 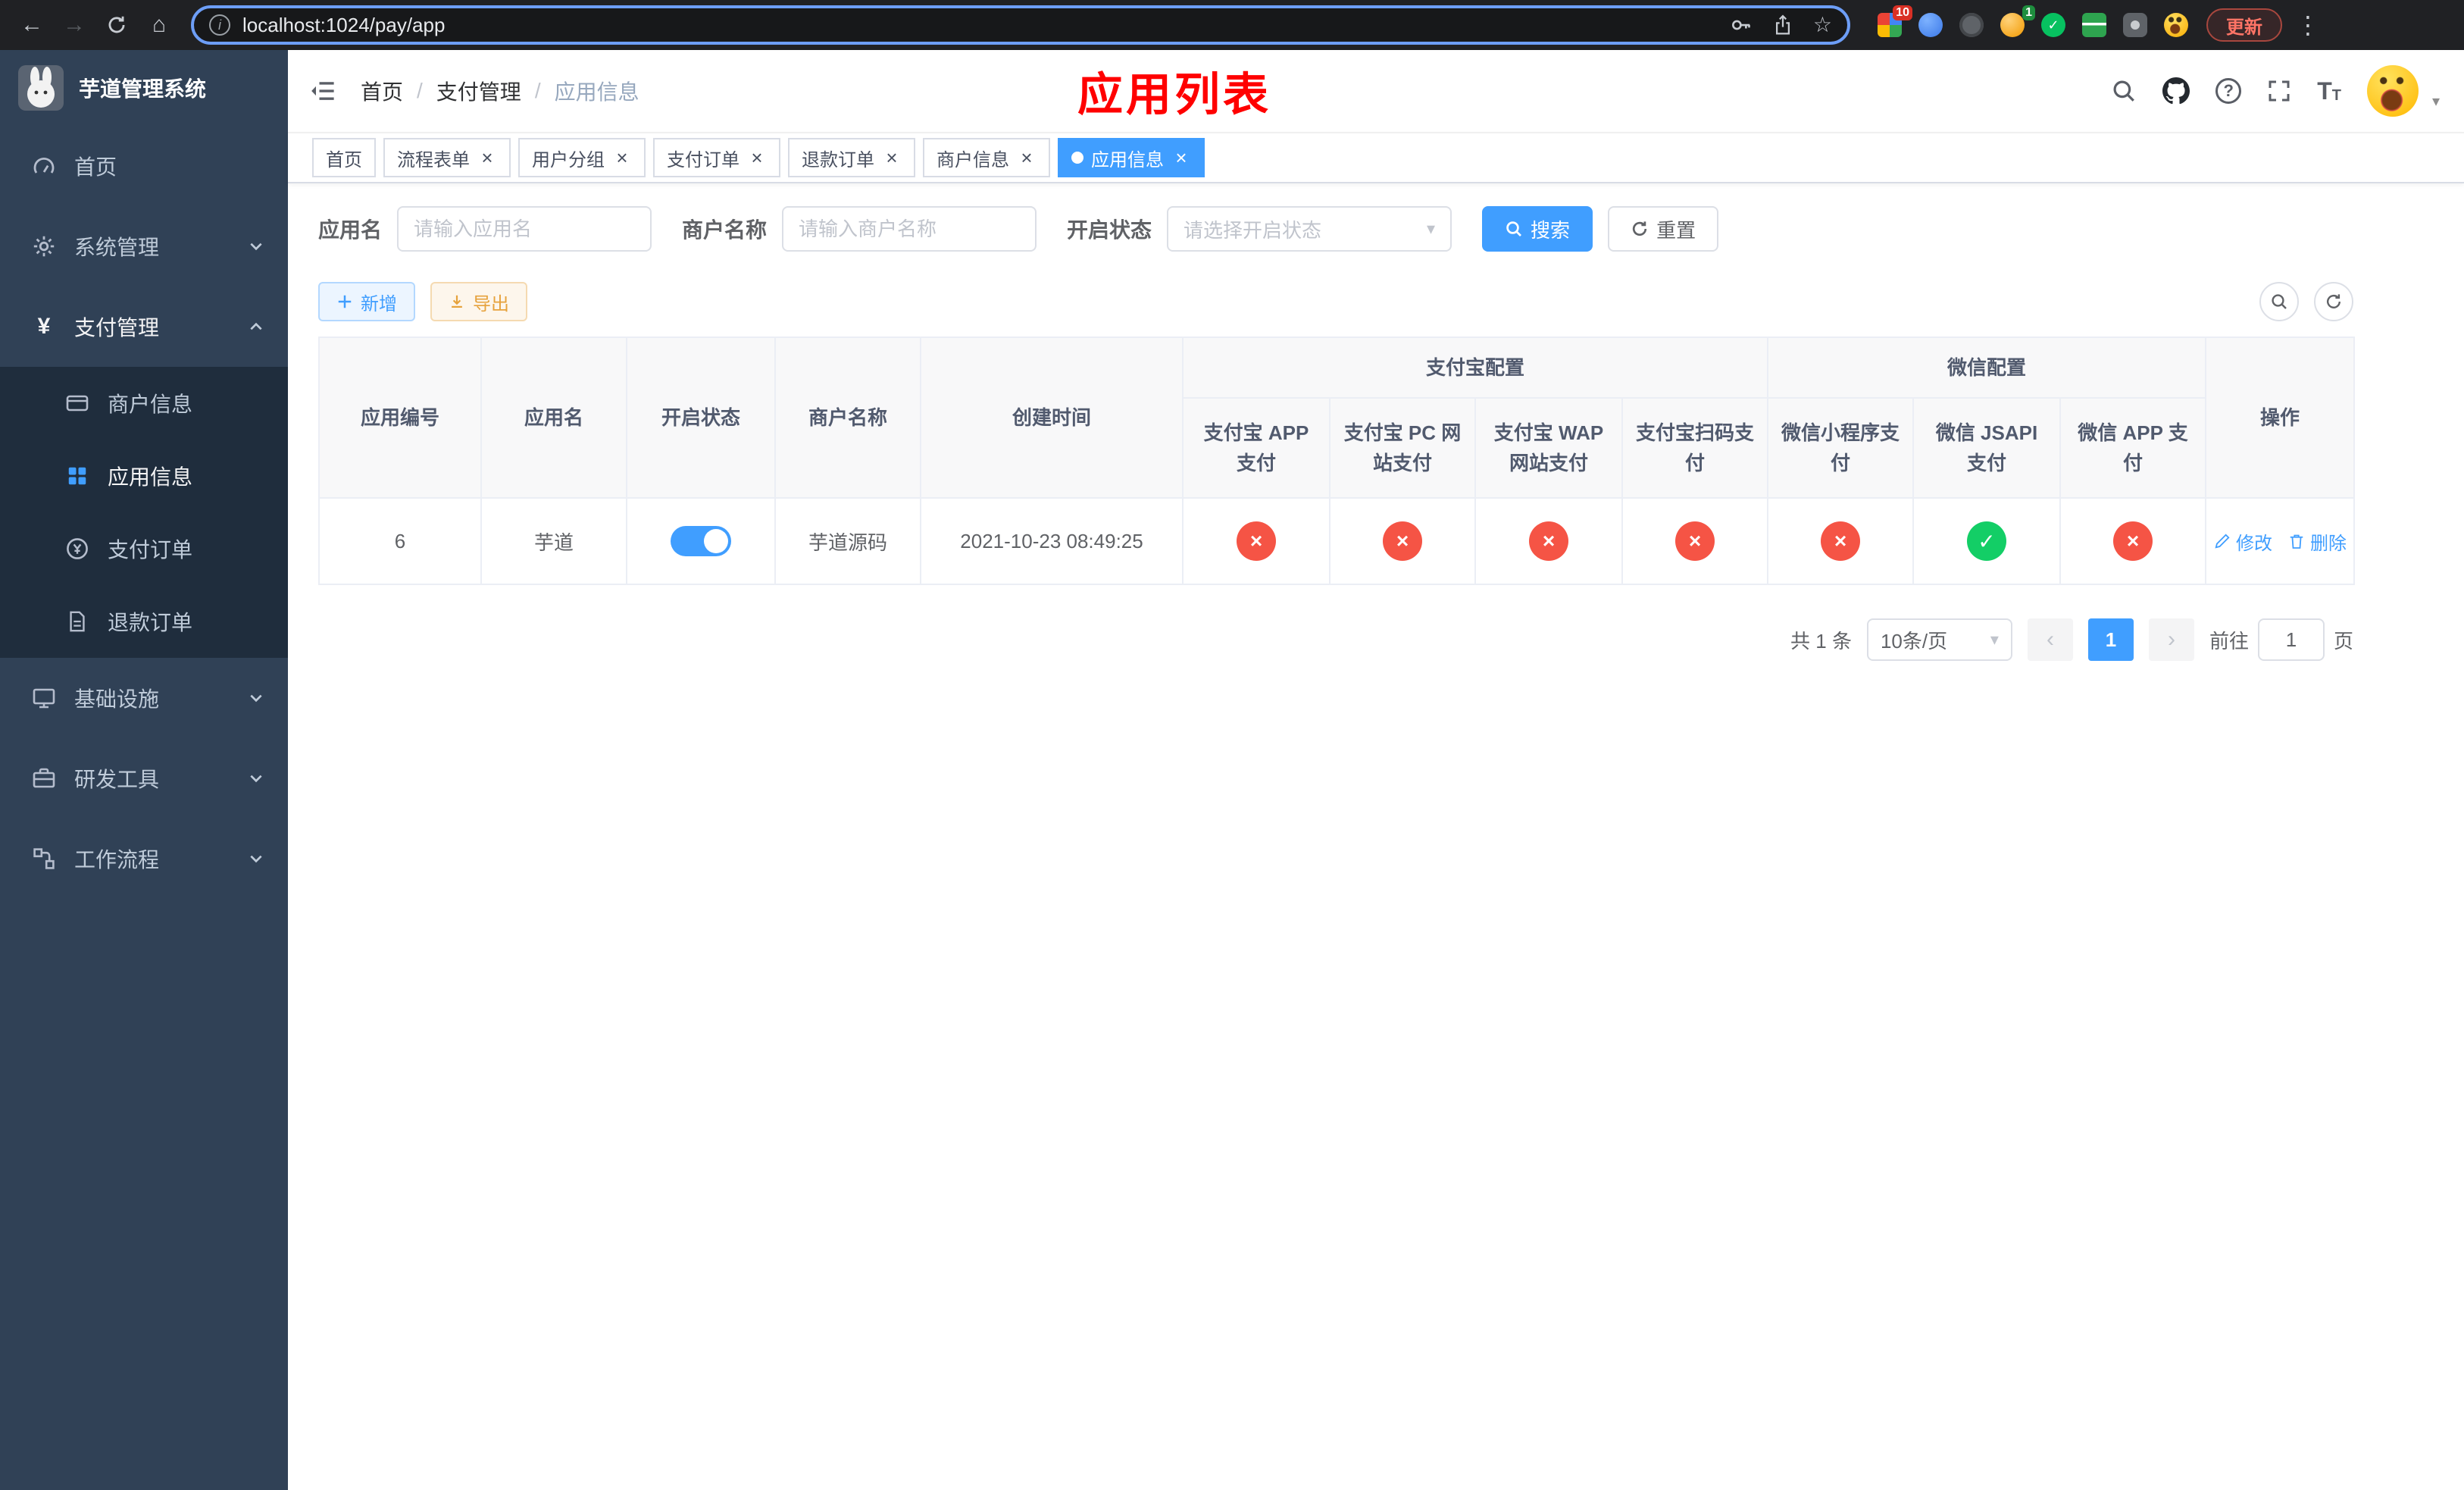 I want to click on tab-user-group: 用户分组 ×, so click(x=582, y=157).